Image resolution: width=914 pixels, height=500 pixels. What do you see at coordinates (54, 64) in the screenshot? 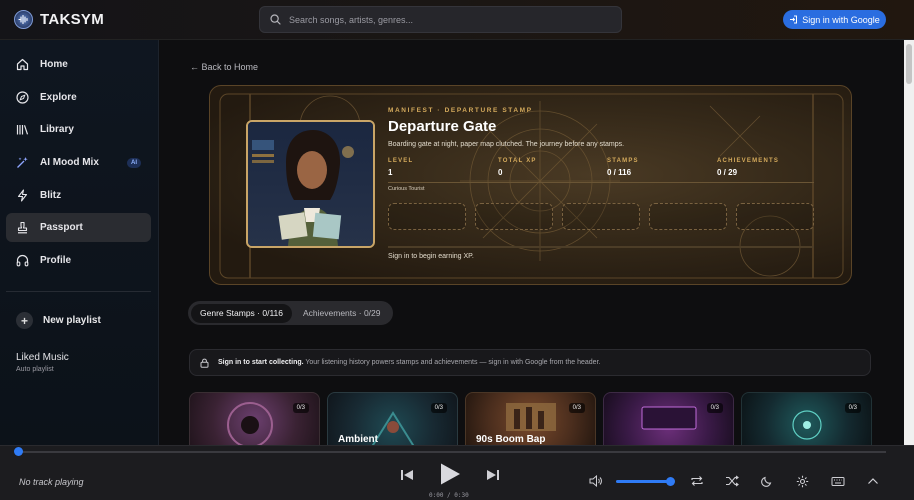
I see `sidebar-item-label: Home` at bounding box center [54, 64].